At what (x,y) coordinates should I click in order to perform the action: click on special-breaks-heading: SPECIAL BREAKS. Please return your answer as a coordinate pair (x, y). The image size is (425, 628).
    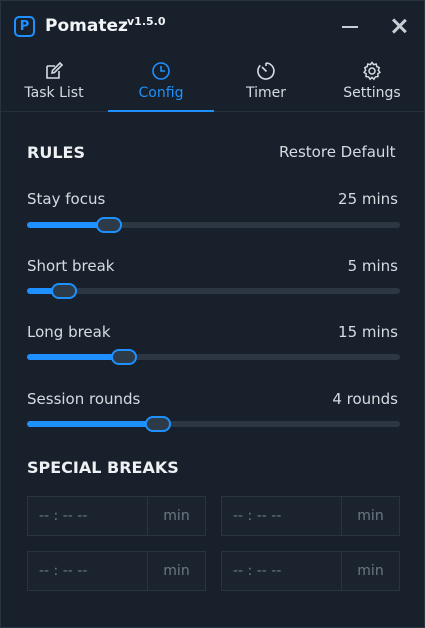
    Looking at the image, I should click on (103, 467).